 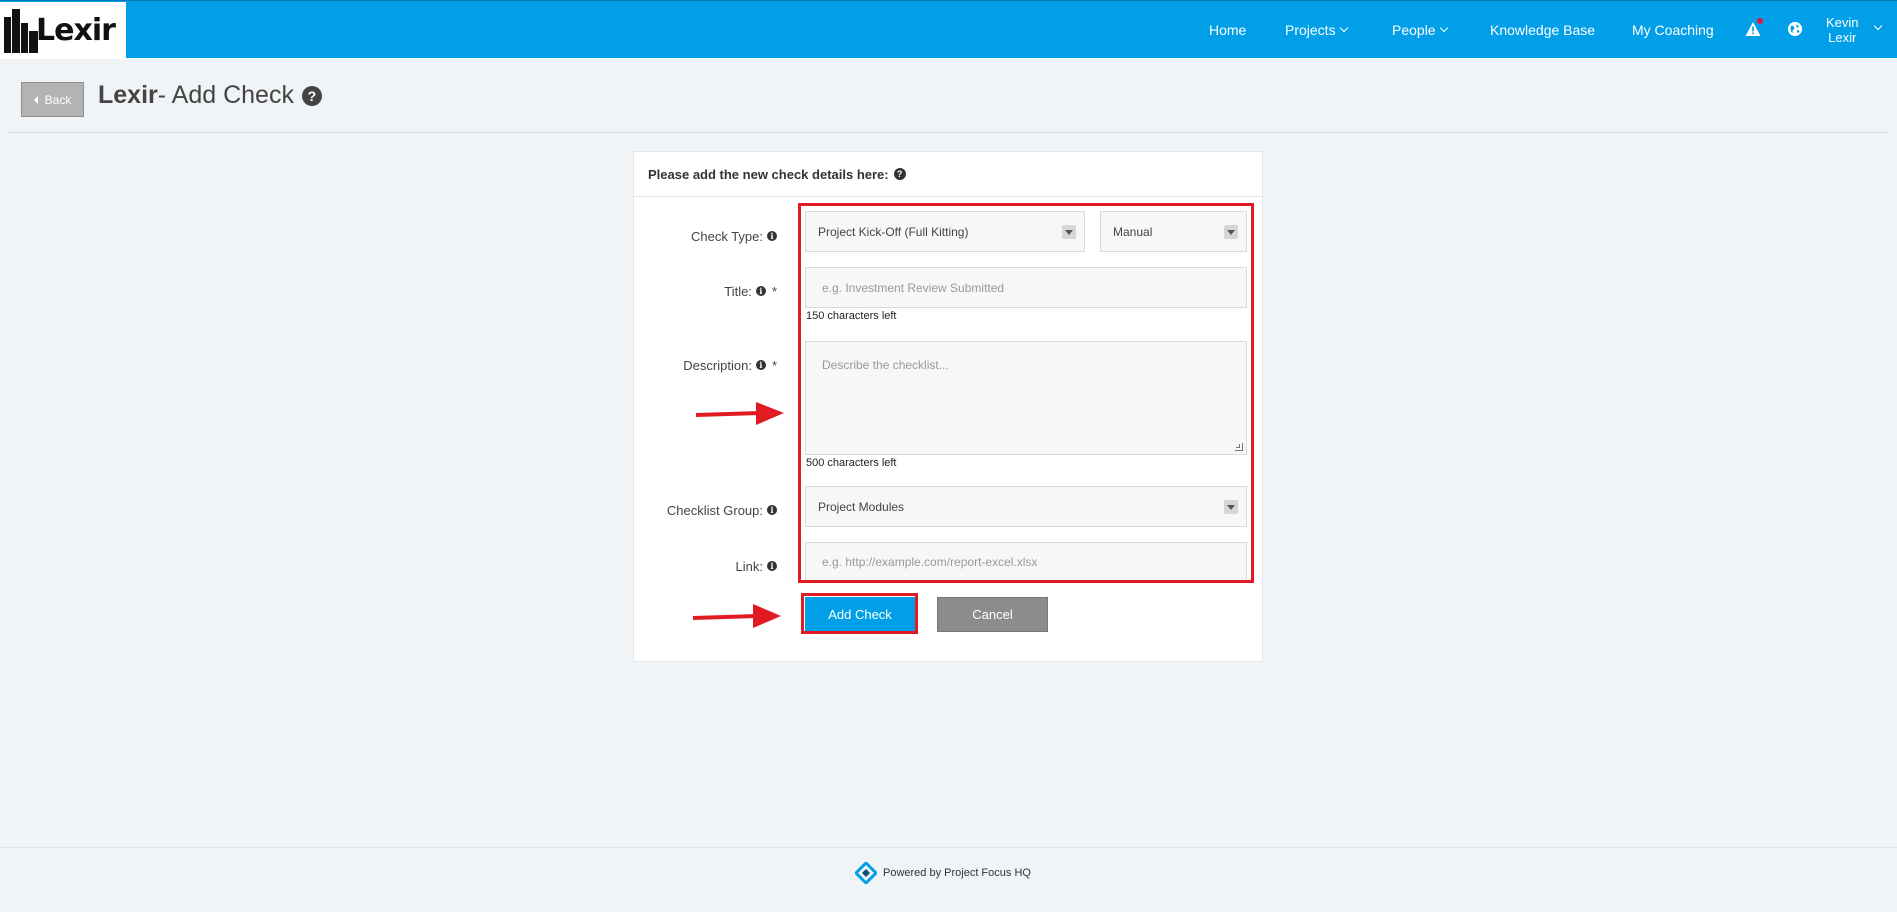 I want to click on panel-heading: Please add the new check details here: ?, so click(x=948, y=174).